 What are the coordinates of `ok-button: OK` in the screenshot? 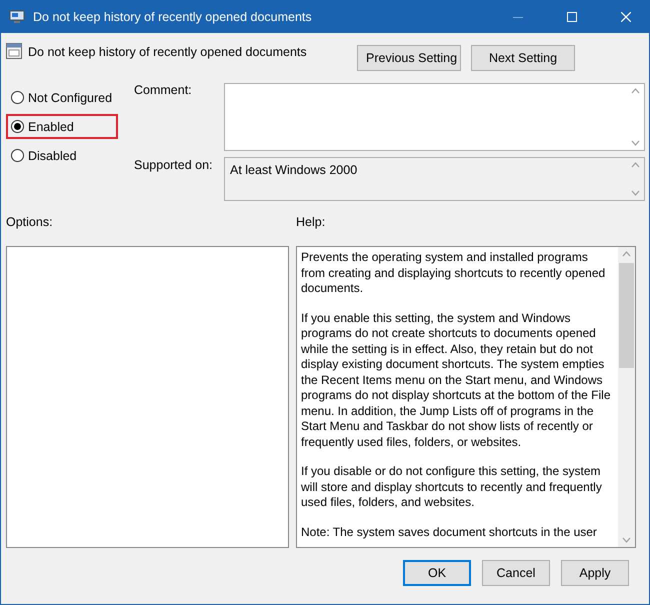 It's located at (437, 573).